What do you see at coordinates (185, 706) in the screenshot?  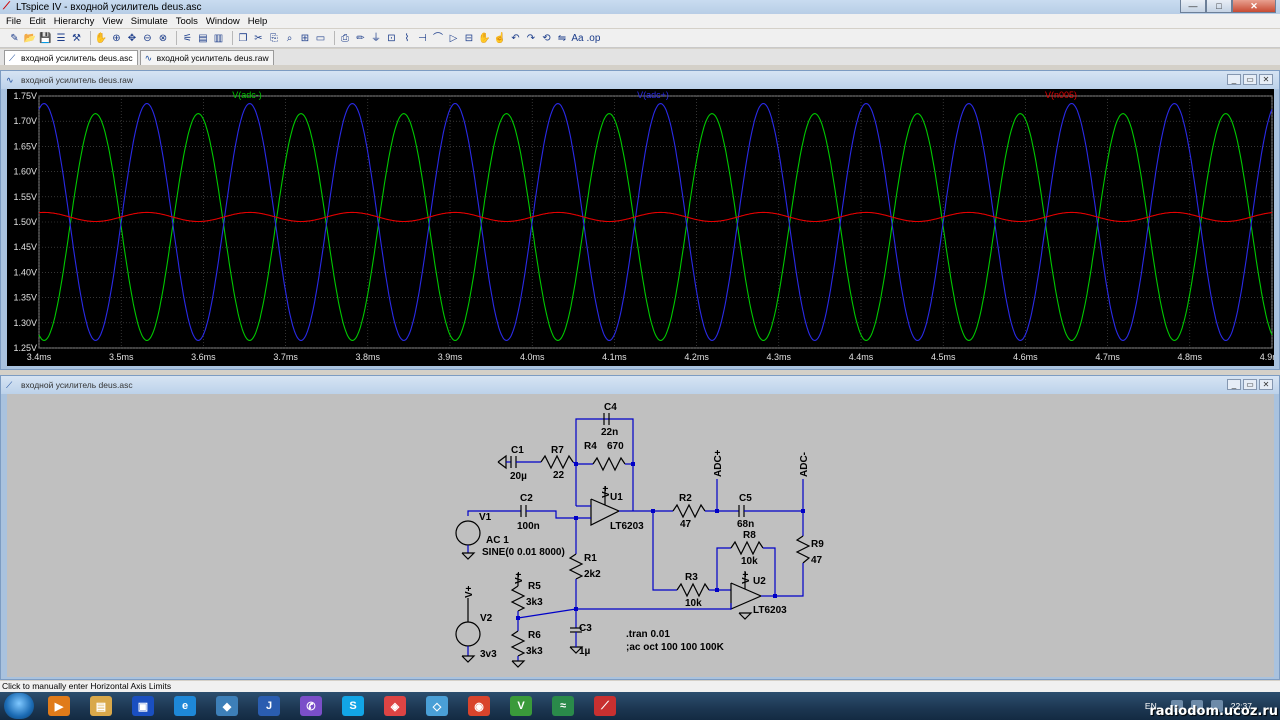 I see `ie-taskbar-button: e` at bounding box center [185, 706].